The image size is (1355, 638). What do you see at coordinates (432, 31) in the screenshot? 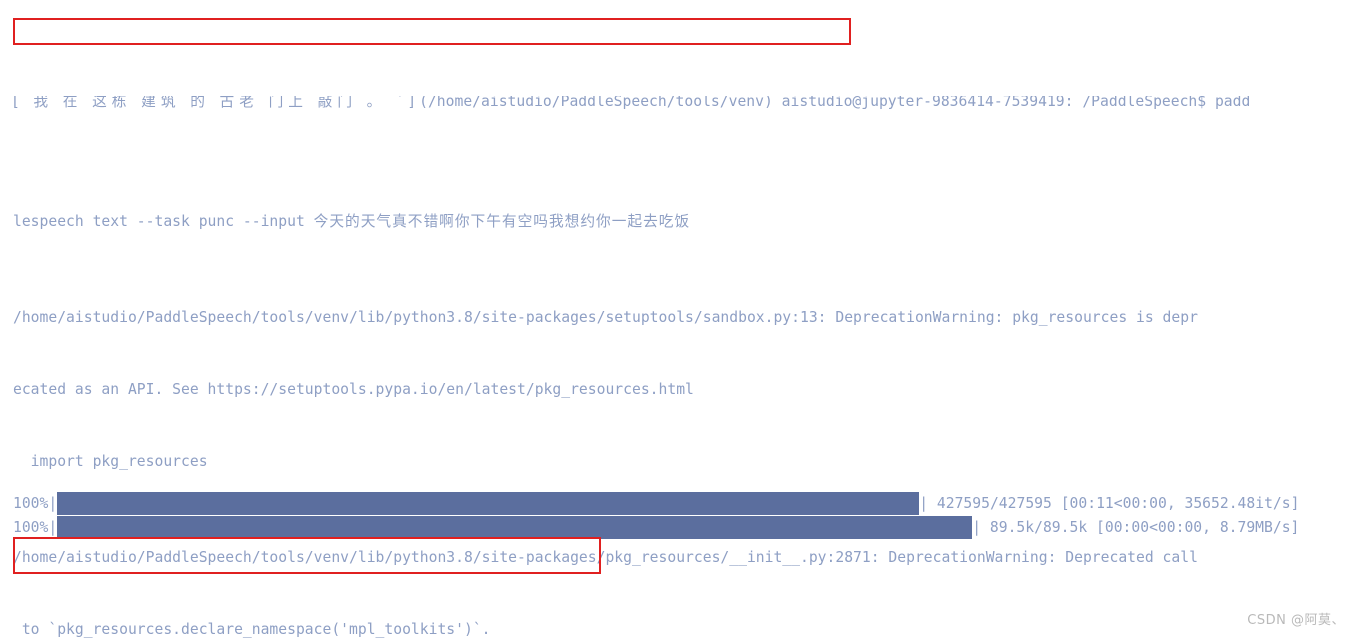
I see `annotation-box-command` at bounding box center [432, 31].